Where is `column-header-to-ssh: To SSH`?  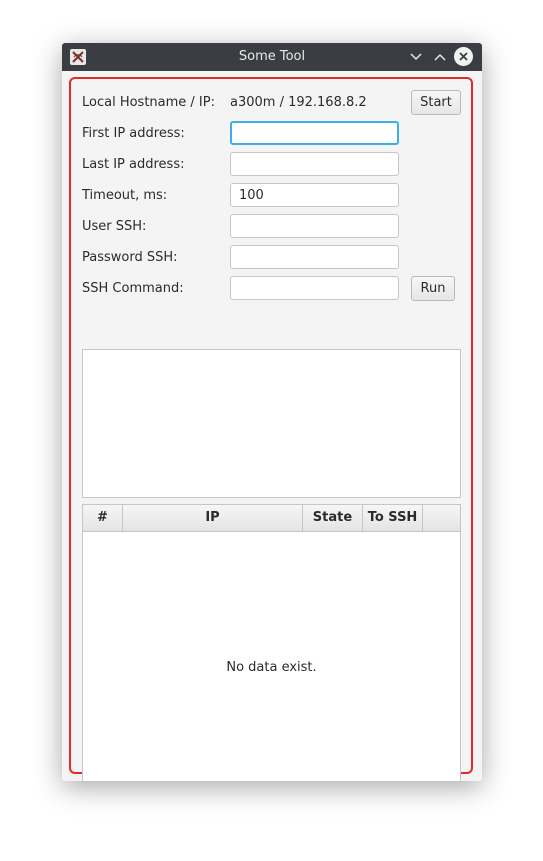 column-header-to-ssh: To SSH is located at coordinates (393, 518).